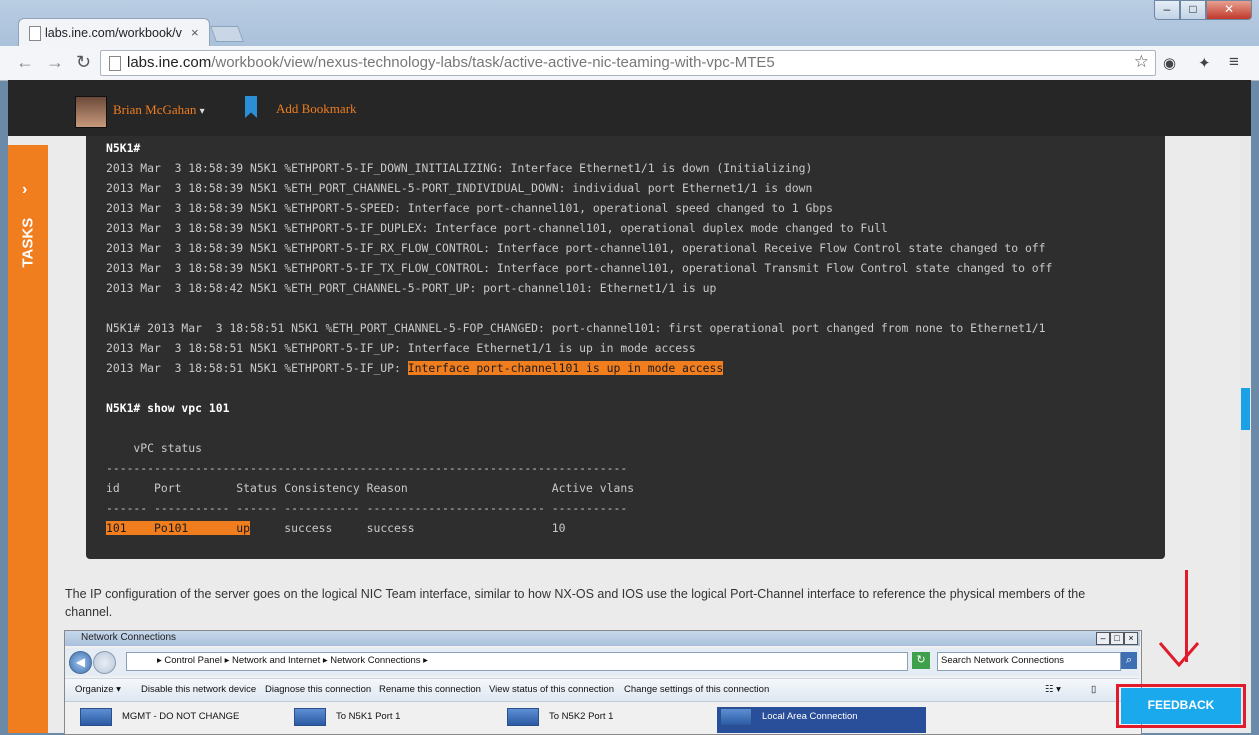  What do you see at coordinates (1181, 706) in the screenshot?
I see `feedback-button: FEEDBACK` at bounding box center [1181, 706].